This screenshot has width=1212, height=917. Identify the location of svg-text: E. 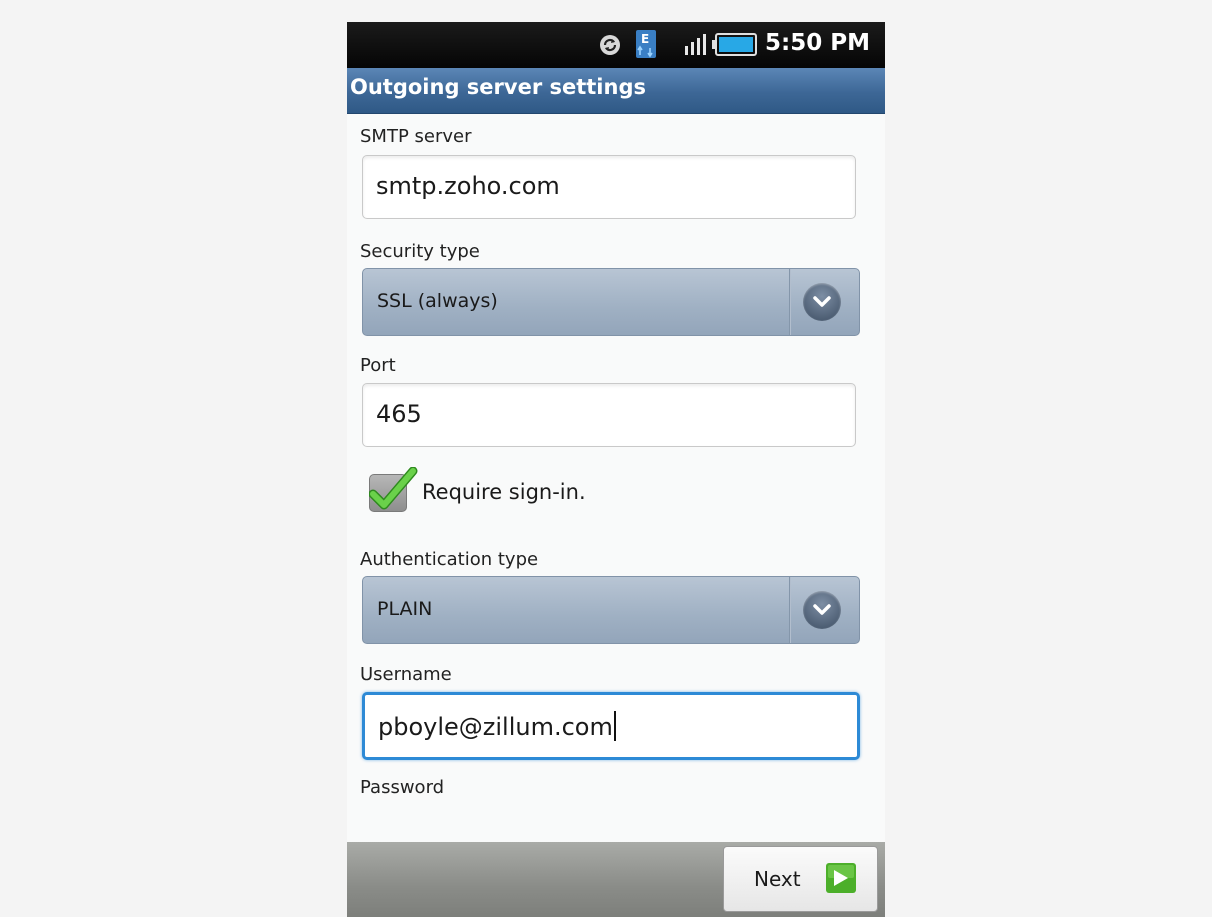
(645, 39).